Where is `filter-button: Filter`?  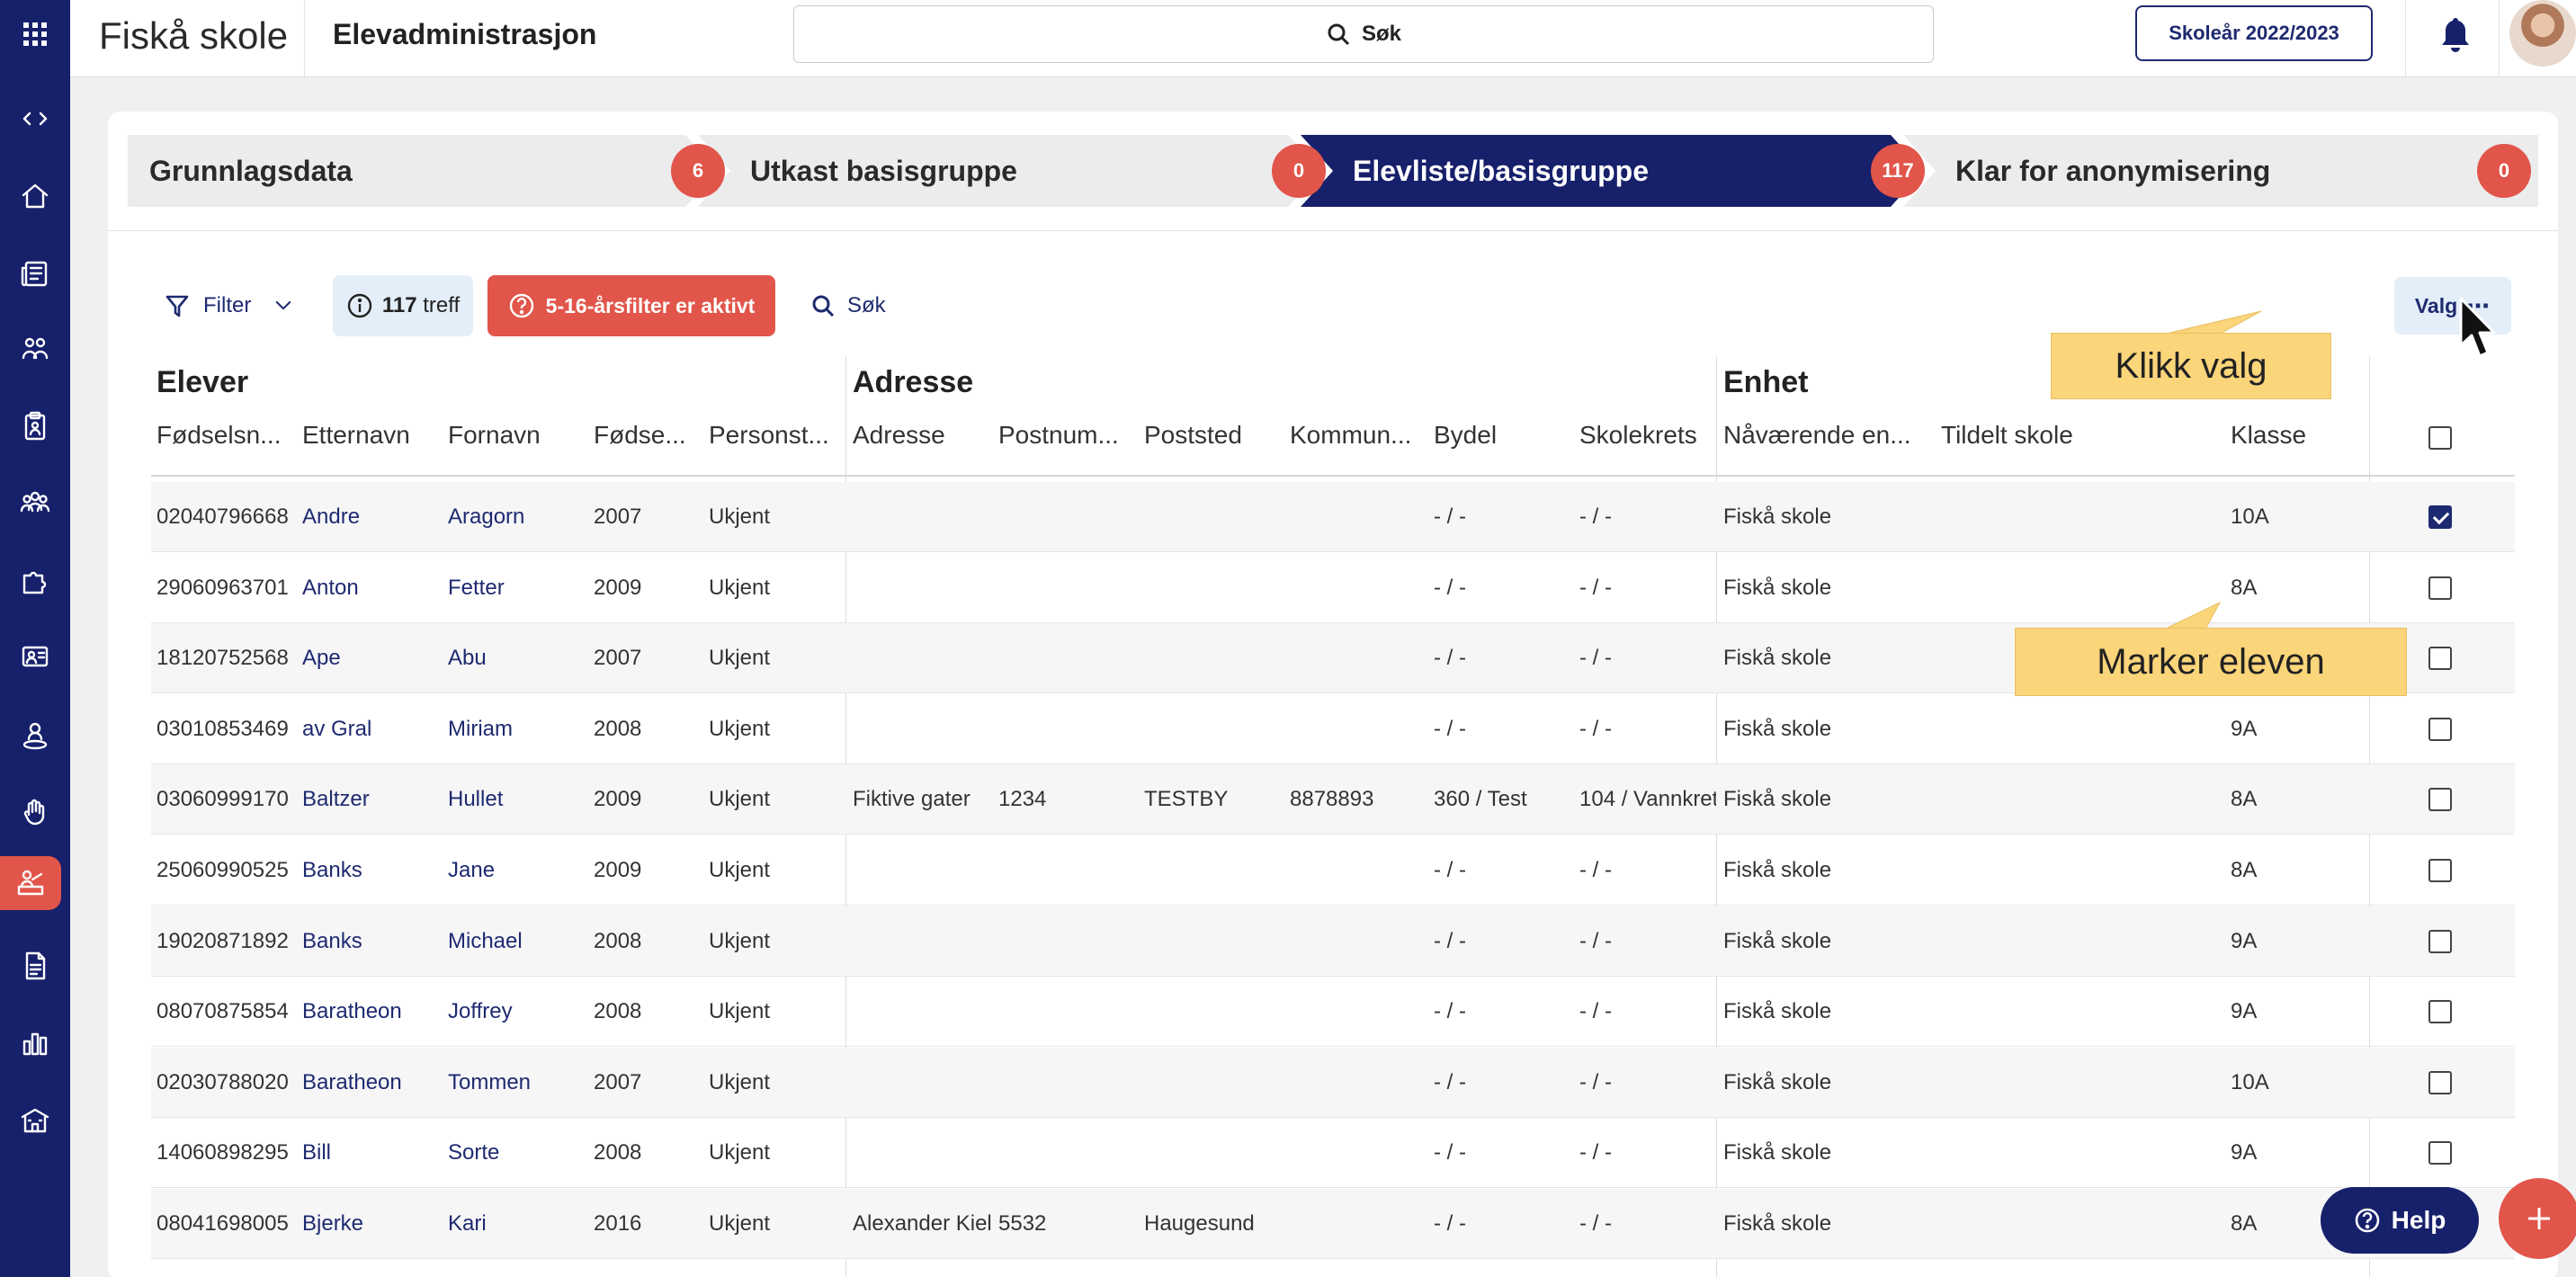 filter-button: Filter is located at coordinates (229, 305).